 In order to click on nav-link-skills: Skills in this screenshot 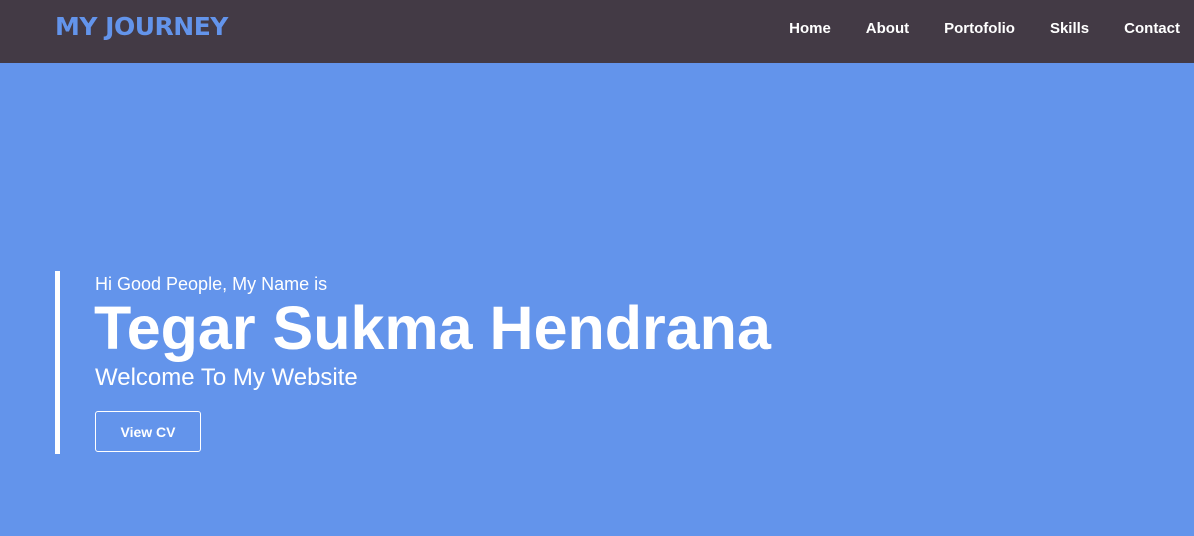, I will do `click(1069, 28)`.